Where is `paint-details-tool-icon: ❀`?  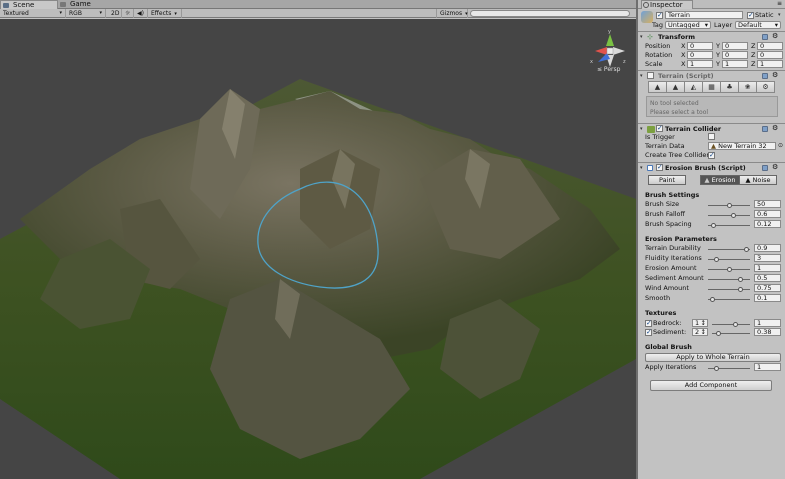
paint-details-tool-icon: ❀ is located at coordinates (747, 87).